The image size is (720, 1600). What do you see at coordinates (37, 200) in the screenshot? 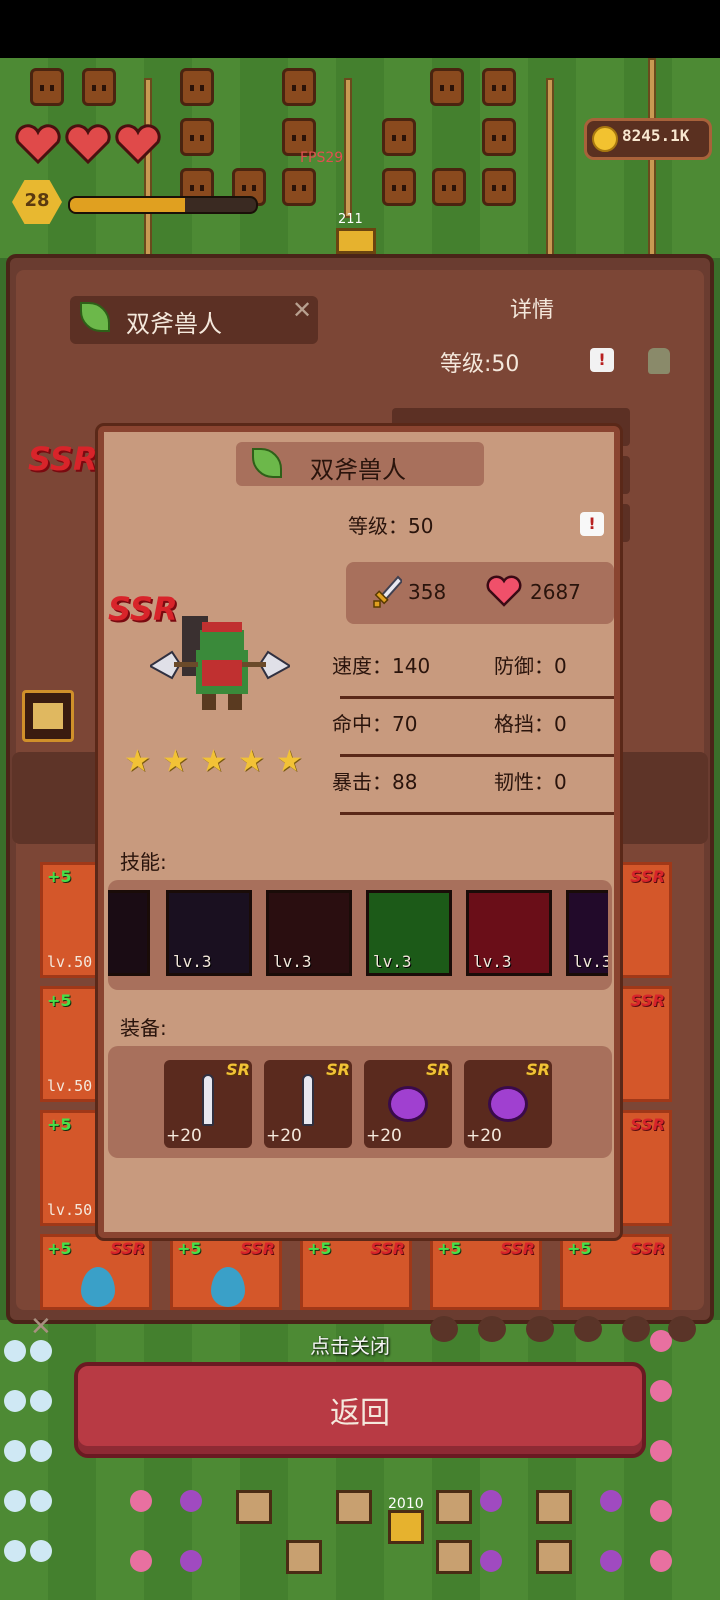
I see `player-level: 28` at bounding box center [37, 200].